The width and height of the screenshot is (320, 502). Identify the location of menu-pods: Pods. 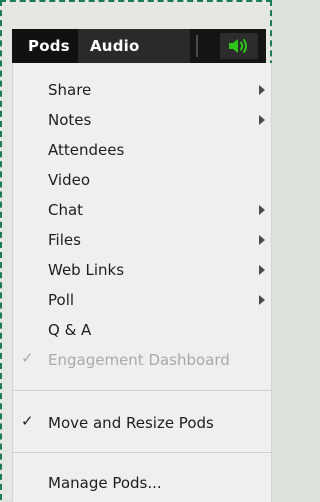
(45, 46).